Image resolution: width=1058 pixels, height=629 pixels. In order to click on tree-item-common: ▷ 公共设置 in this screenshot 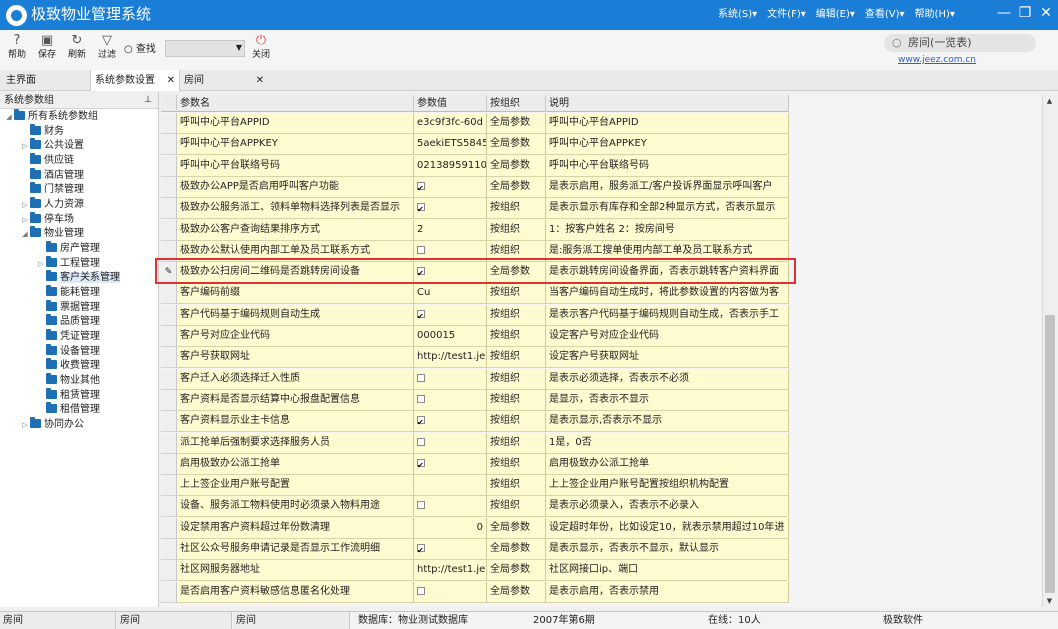, I will do `click(52, 145)`.